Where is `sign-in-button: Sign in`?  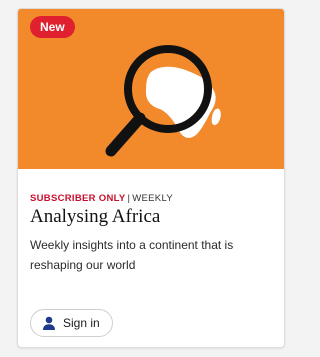
sign-in-button: Sign in is located at coordinates (71, 323).